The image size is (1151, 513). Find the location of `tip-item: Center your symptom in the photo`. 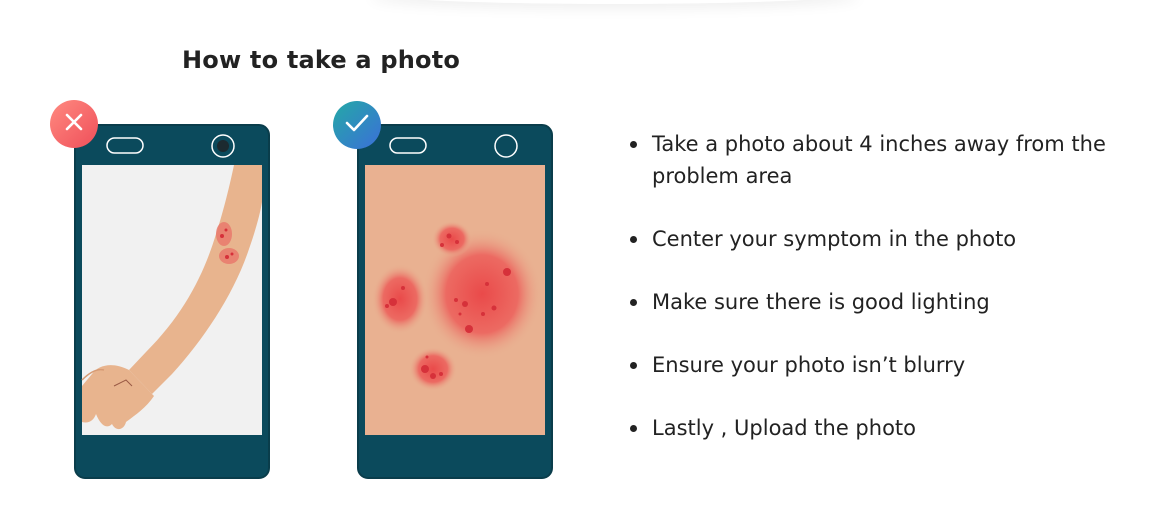

tip-item: Center your symptom in the photo is located at coordinates (888, 239).